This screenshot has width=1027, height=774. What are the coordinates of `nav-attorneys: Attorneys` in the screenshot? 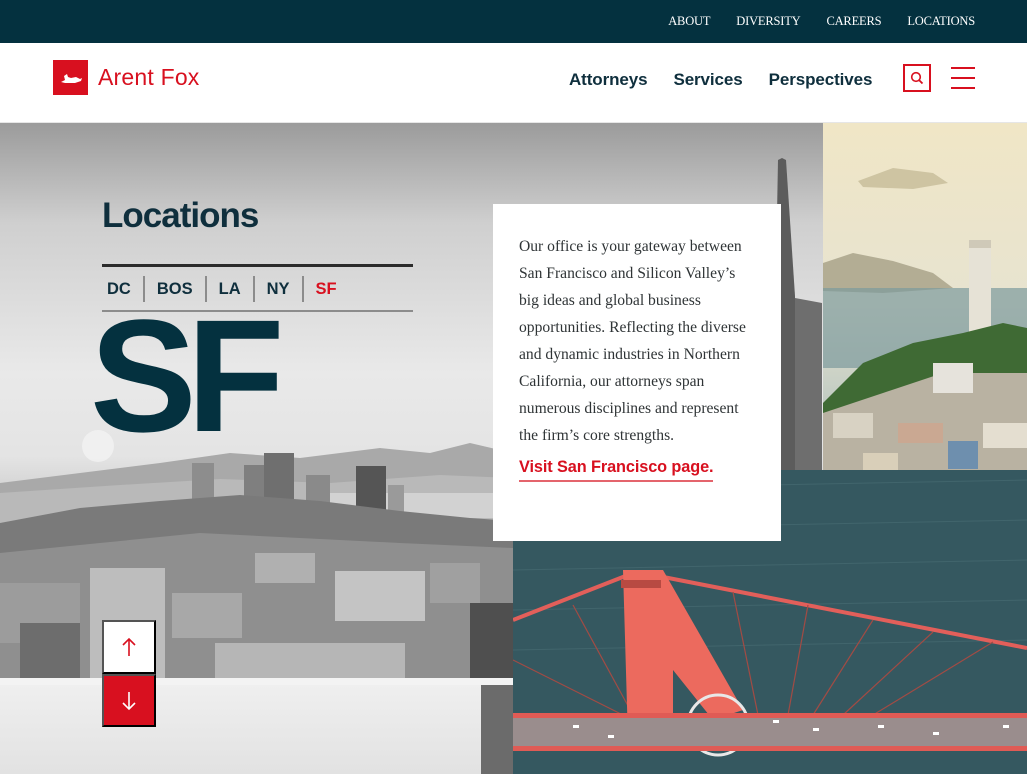 It's located at (608, 80).